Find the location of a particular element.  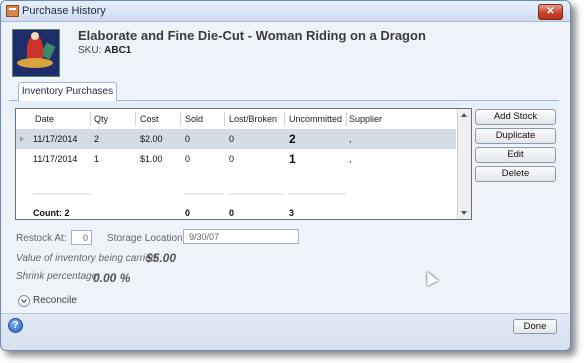

column-header-sold: Sold is located at coordinates (194, 119).